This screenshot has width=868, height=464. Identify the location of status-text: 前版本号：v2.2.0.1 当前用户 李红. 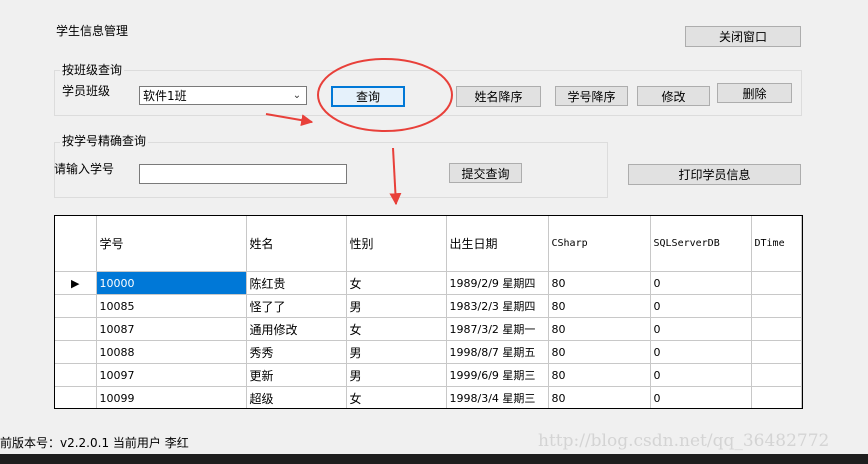
(94, 443).